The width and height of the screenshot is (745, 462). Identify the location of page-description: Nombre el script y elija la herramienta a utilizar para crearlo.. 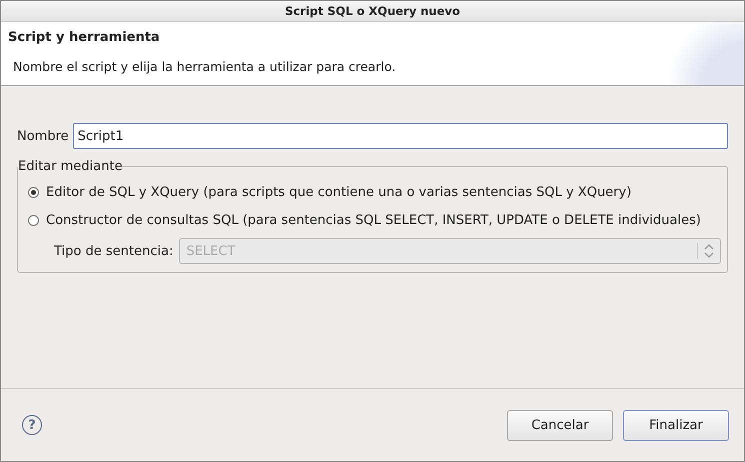
(205, 66).